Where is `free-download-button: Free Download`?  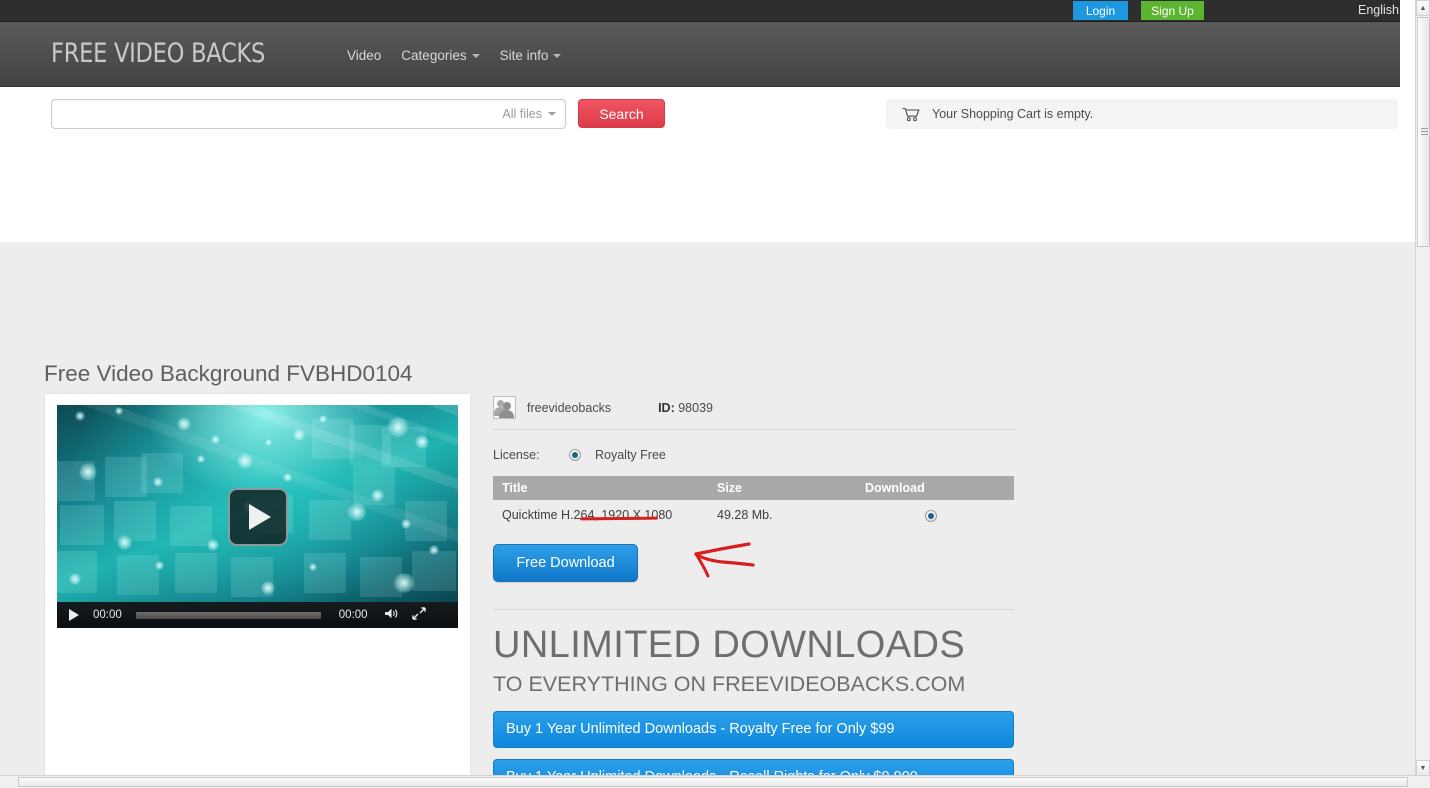
free-download-button: Free Download is located at coordinates (565, 563).